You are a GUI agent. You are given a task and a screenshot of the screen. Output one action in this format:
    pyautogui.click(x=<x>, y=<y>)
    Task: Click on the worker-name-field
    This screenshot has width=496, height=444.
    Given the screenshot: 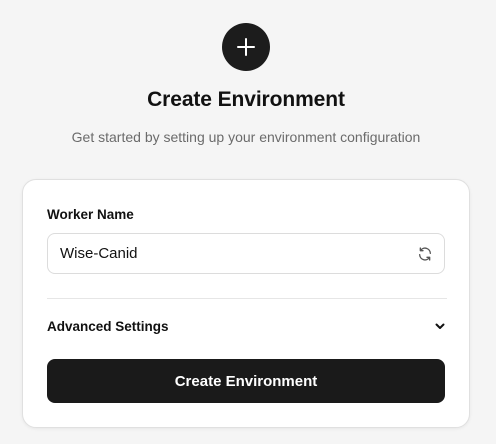 What is the action you would take?
    pyautogui.click(x=246, y=253)
    